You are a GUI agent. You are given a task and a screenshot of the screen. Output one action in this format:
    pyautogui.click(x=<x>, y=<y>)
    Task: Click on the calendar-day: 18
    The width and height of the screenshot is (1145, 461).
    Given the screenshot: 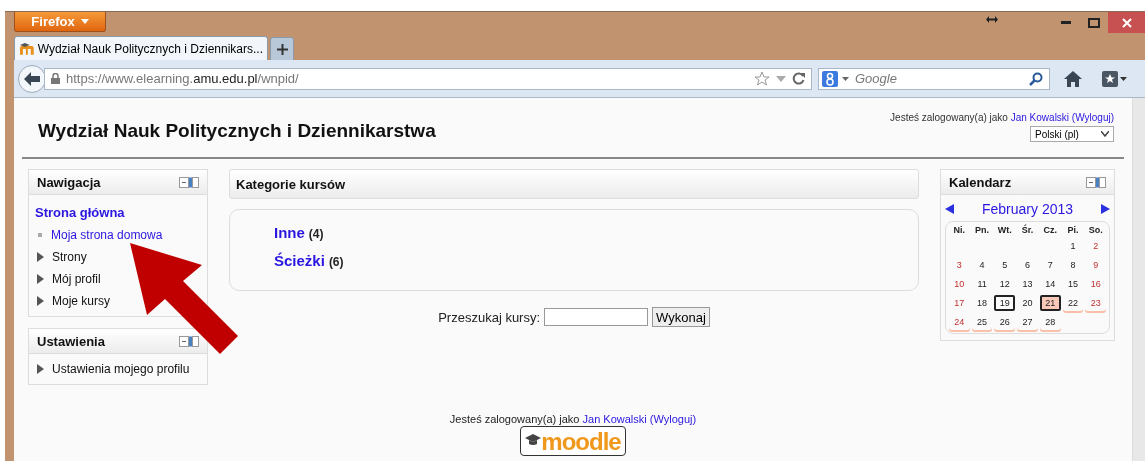 What is the action you would take?
    pyautogui.click(x=982, y=303)
    